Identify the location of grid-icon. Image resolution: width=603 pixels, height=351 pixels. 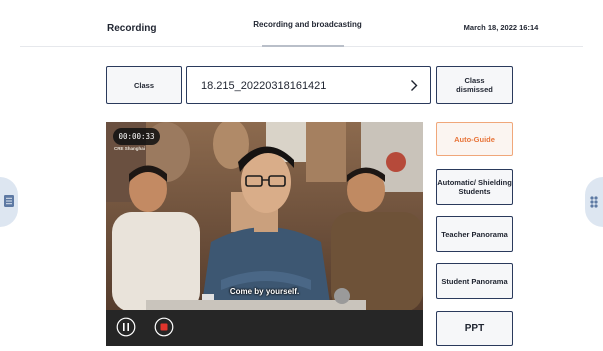
(594, 202).